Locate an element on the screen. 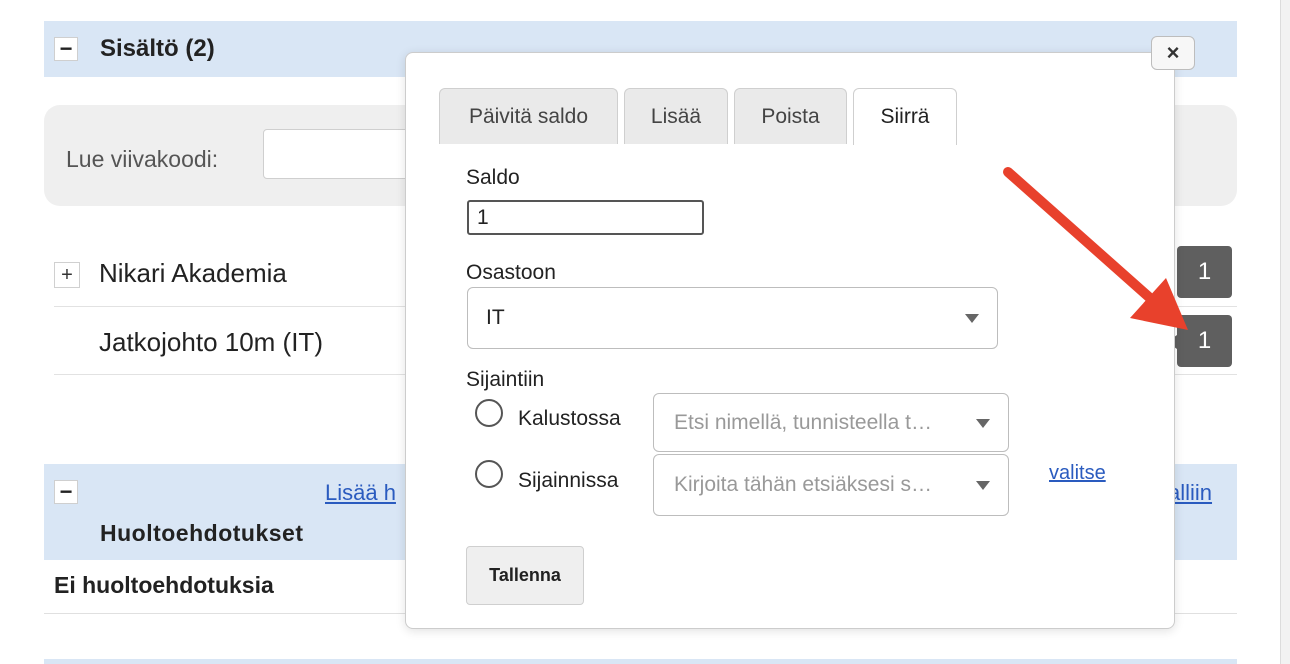  next-section-header is located at coordinates (640, 661).